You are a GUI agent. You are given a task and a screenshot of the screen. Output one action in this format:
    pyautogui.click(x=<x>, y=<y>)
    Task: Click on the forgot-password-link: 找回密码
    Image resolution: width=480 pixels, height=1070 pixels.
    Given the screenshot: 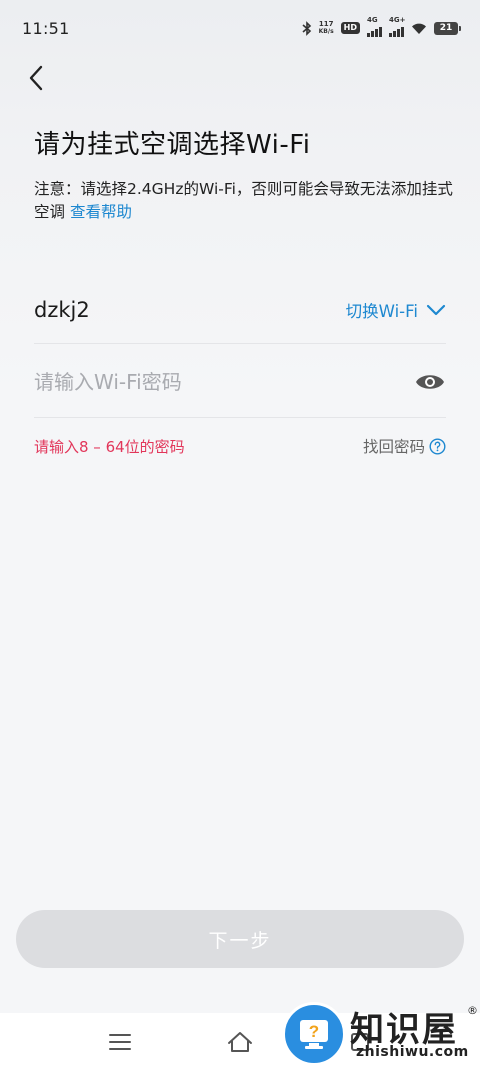 What is the action you would take?
    pyautogui.click(x=404, y=446)
    